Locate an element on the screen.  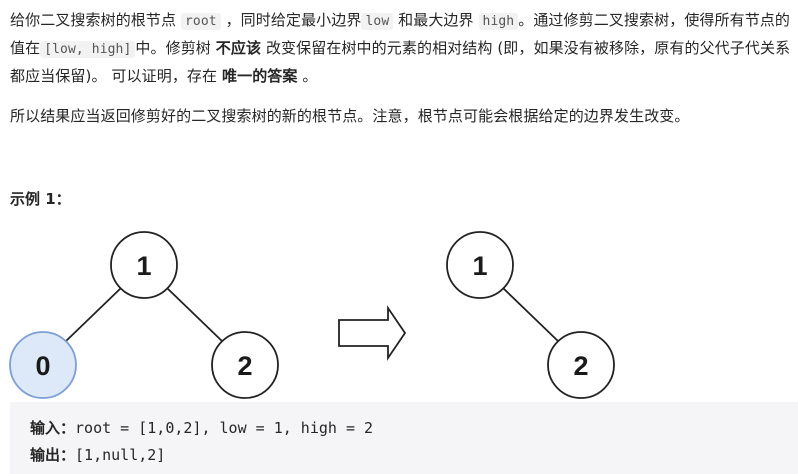
desc-text: 和最大边界 is located at coordinates (436, 20).